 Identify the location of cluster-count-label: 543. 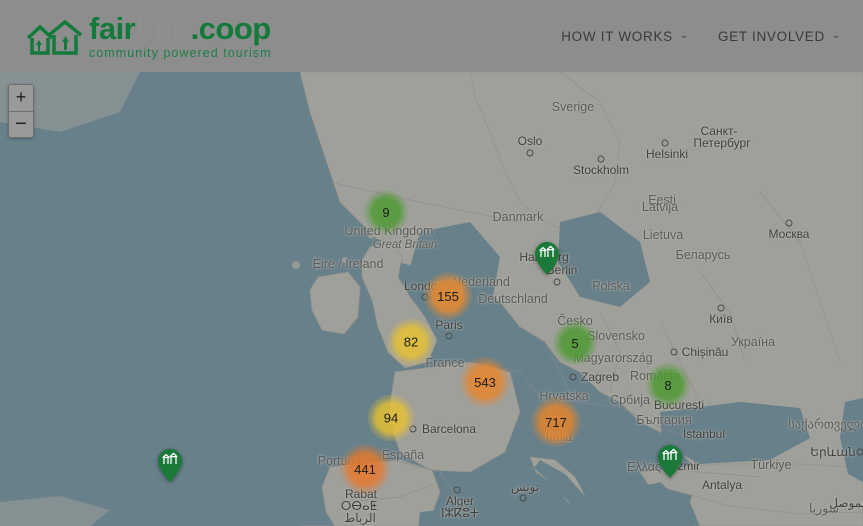
(485, 382).